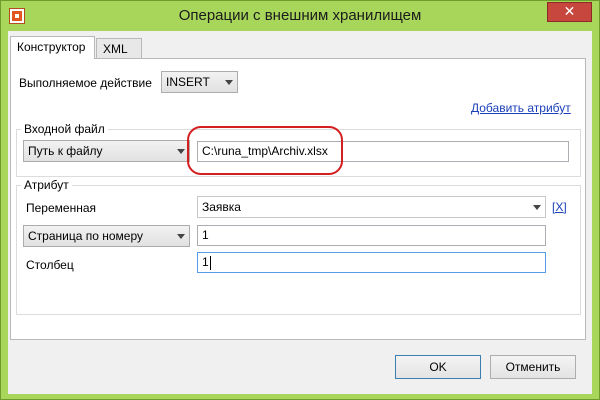  Describe the element at coordinates (64, 129) in the screenshot. I see `input-file-group-title: Входной файл` at that location.